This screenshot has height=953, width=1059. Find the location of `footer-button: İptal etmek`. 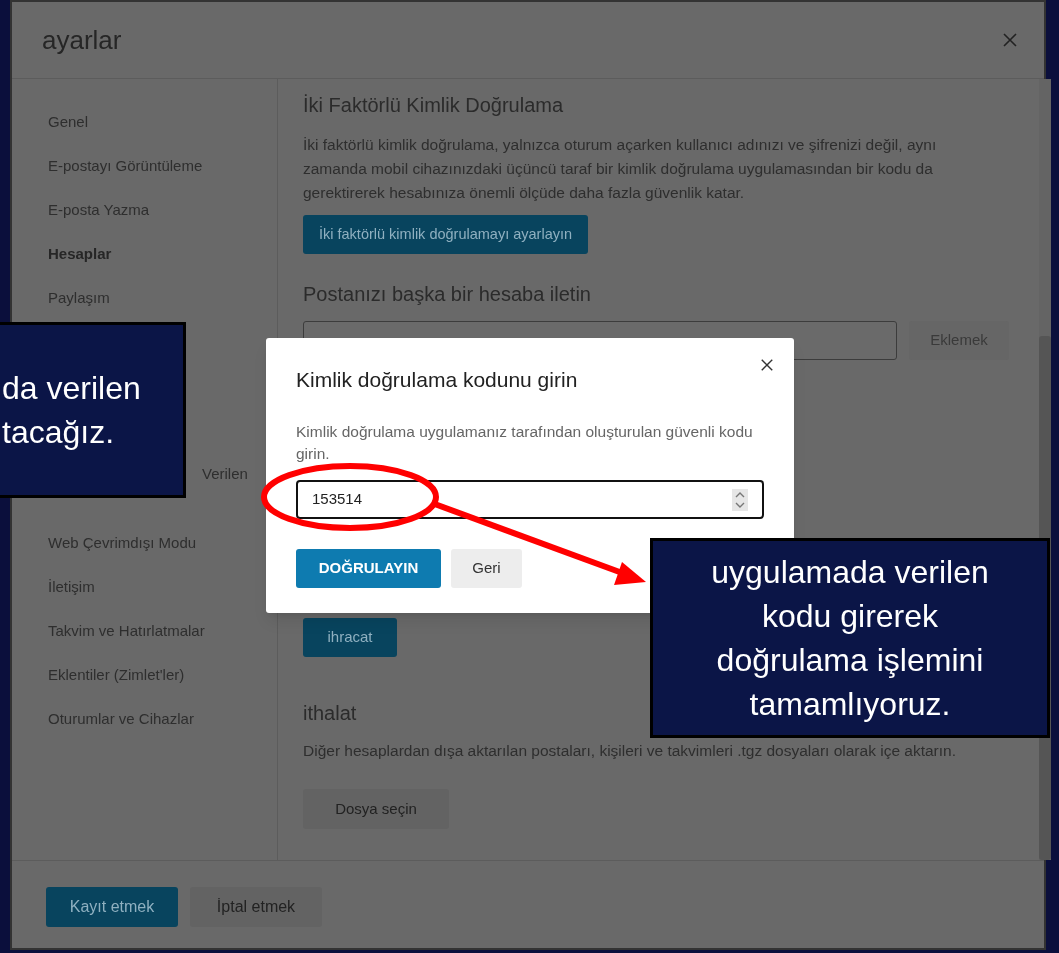

footer-button: İptal etmek is located at coordinates (256, 907).